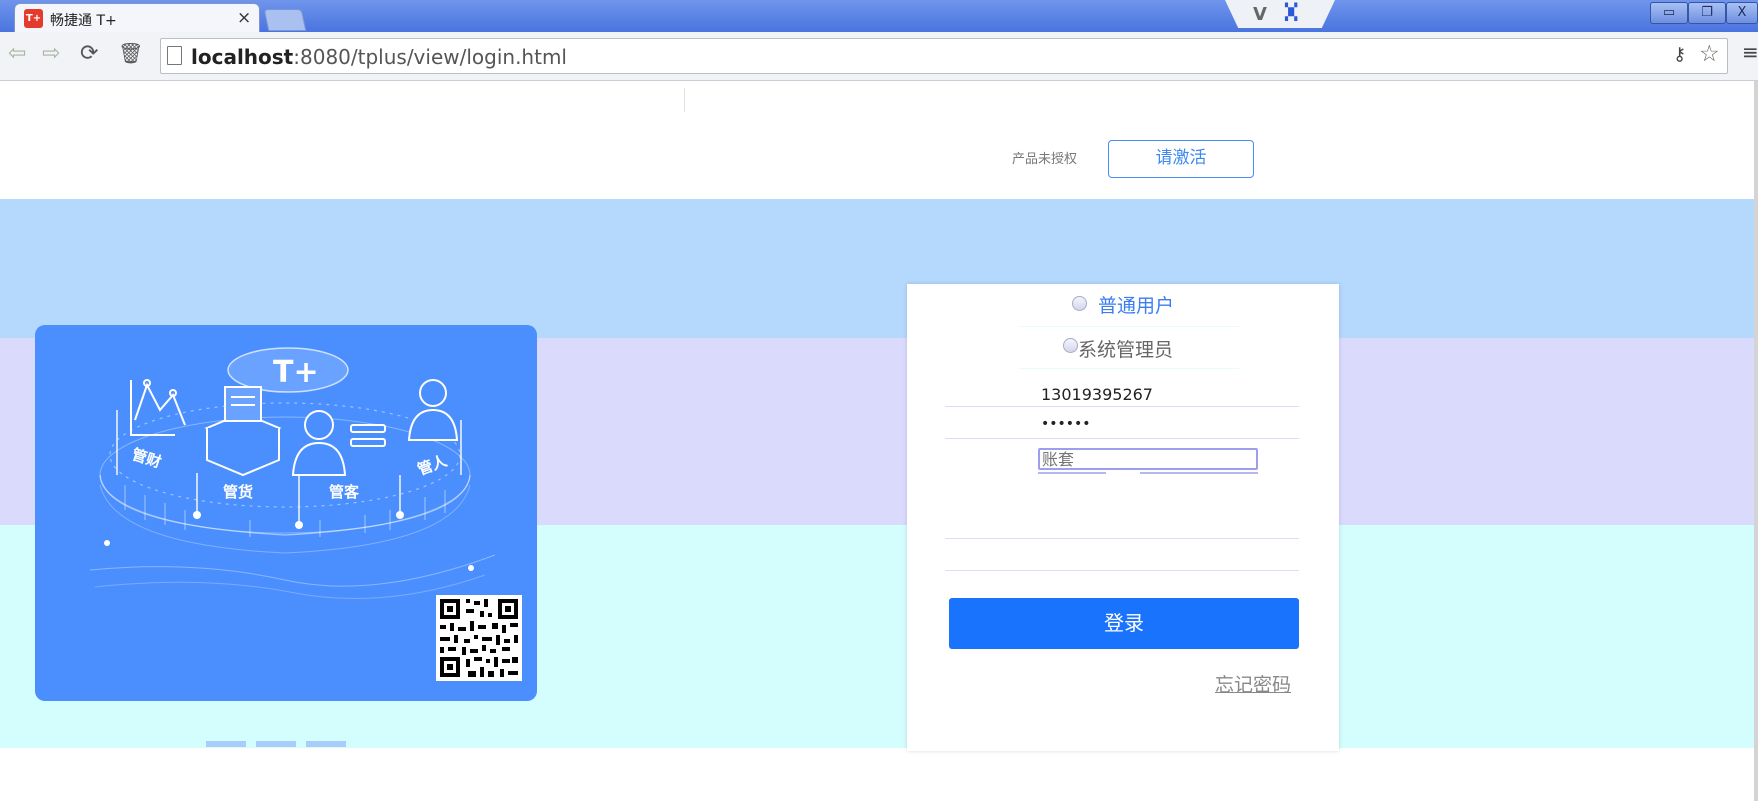 The height and width of the screenshot is (803, 1758). What do you see at coordinates (684, 100) in the screenshot?
I see `header-divider` at bounding box center [684, 100].